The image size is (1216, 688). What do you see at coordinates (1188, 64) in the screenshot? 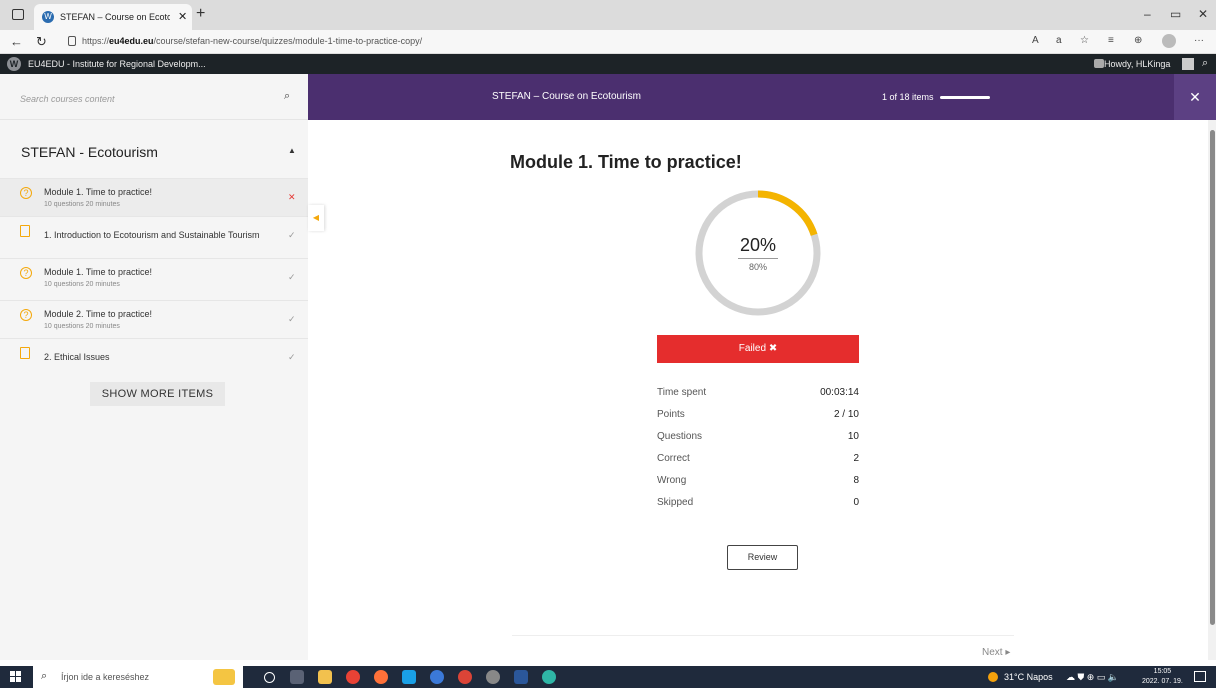
I see `user-avatar` at bounding box center [1188, 64].